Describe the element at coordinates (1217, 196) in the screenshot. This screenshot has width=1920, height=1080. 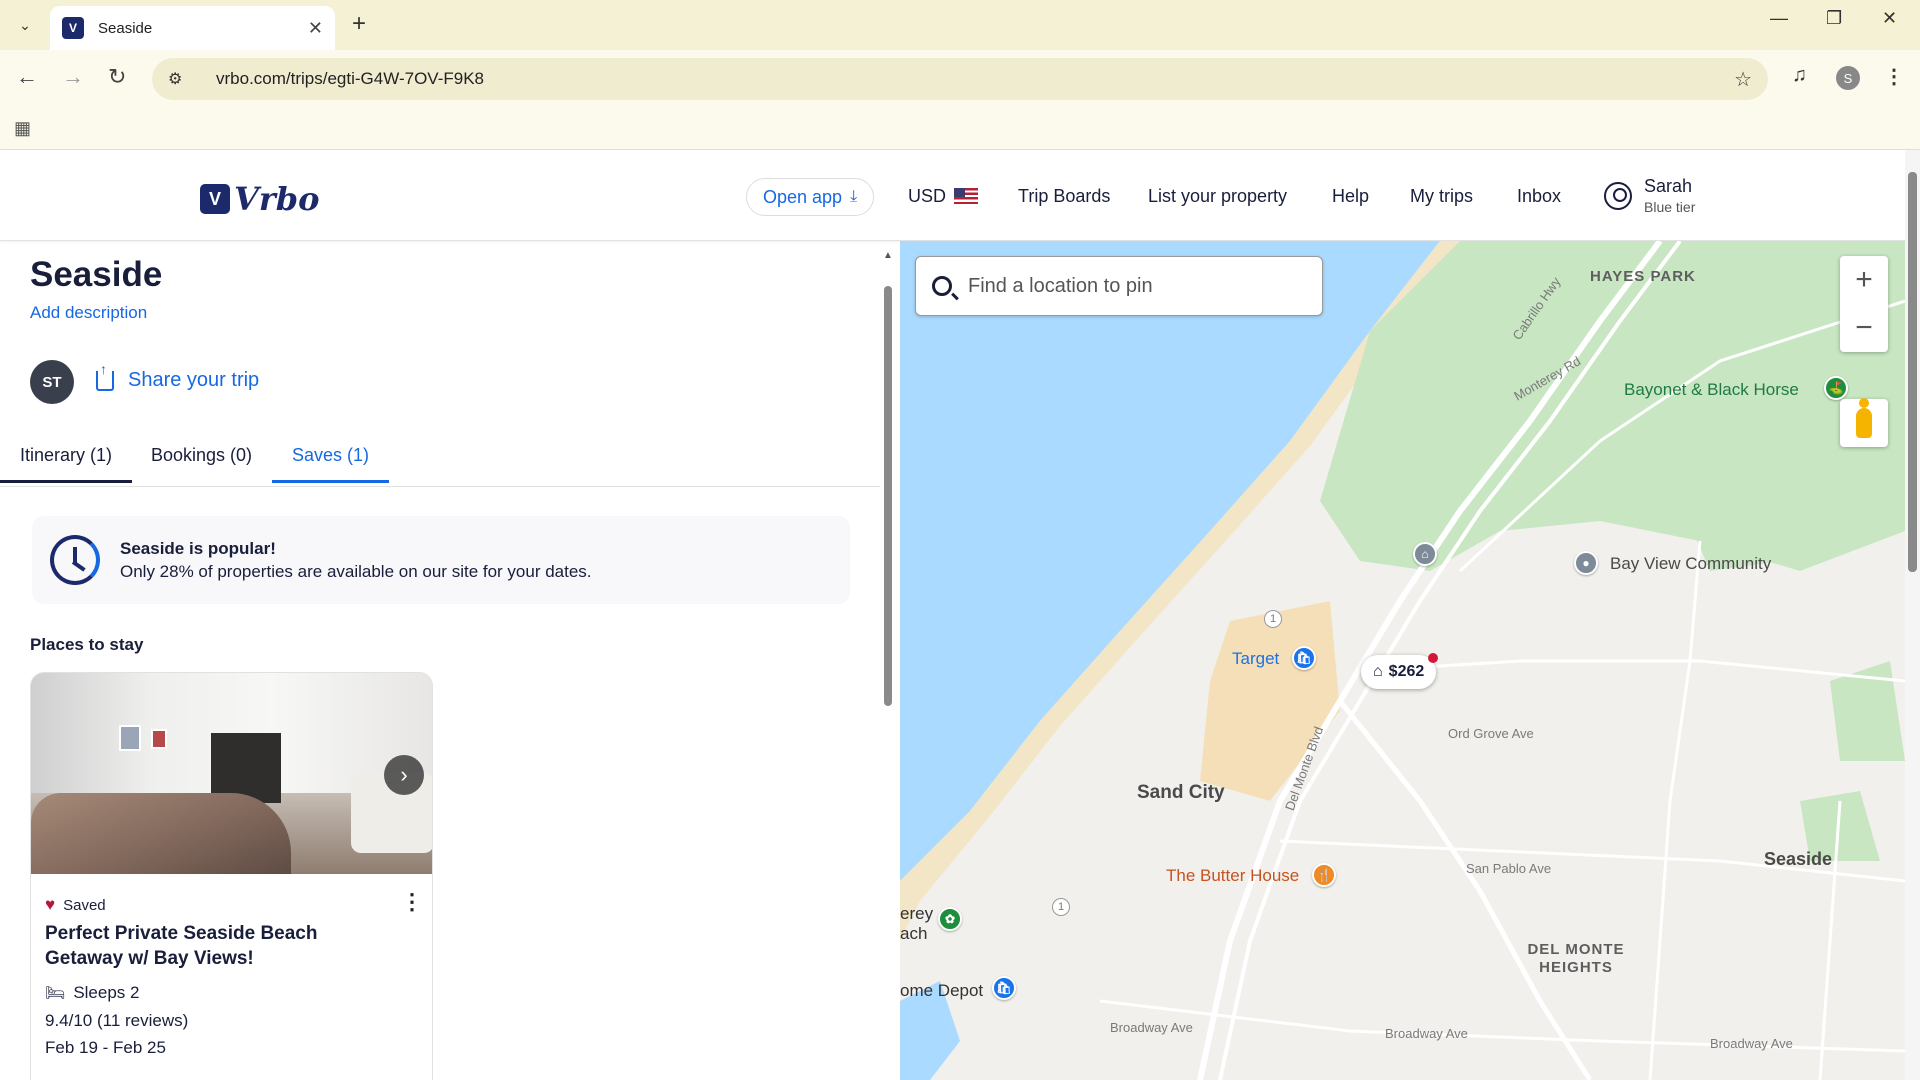
I see `nav-list-property: List your property` at that location.